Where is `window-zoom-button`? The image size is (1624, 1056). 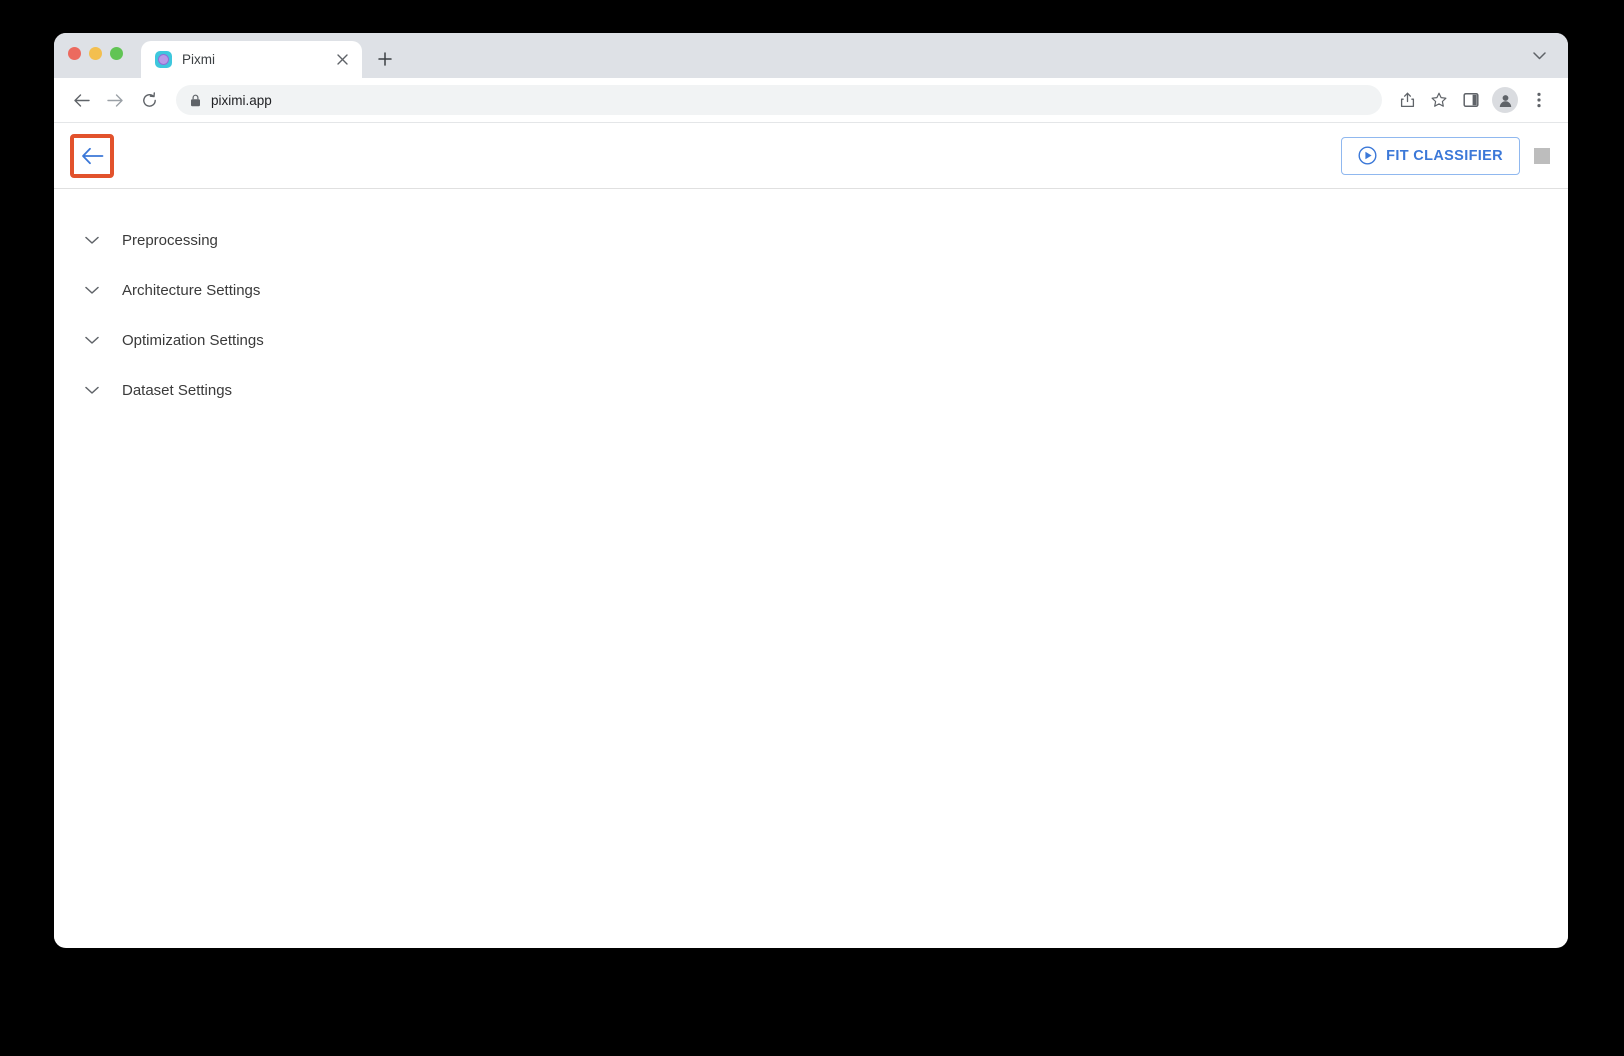 window-zoom-button is located at coordinates (116, 53).